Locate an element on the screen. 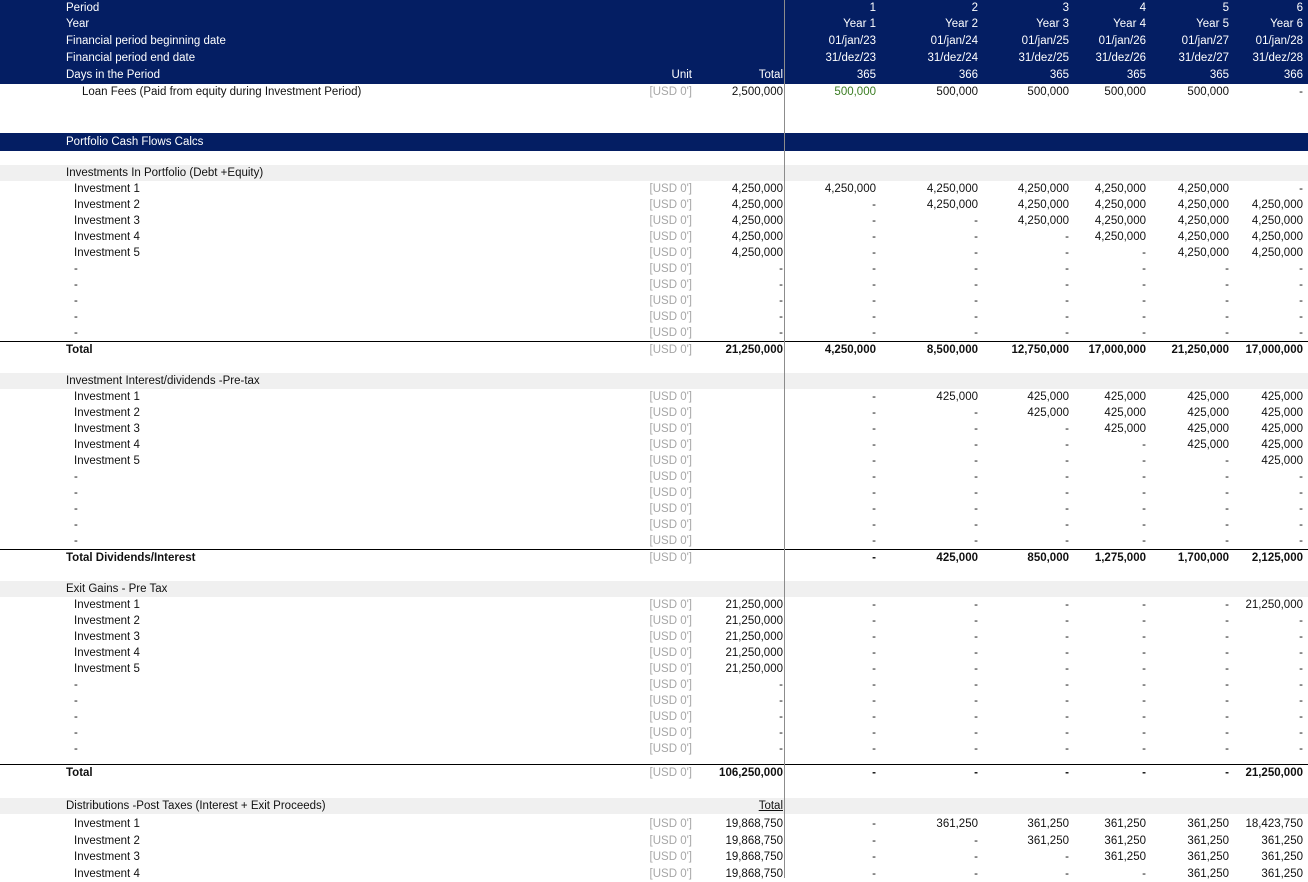 The height and width of the screenshot is (882, 1308). row-label: Total is located at coordinates (79, 350).